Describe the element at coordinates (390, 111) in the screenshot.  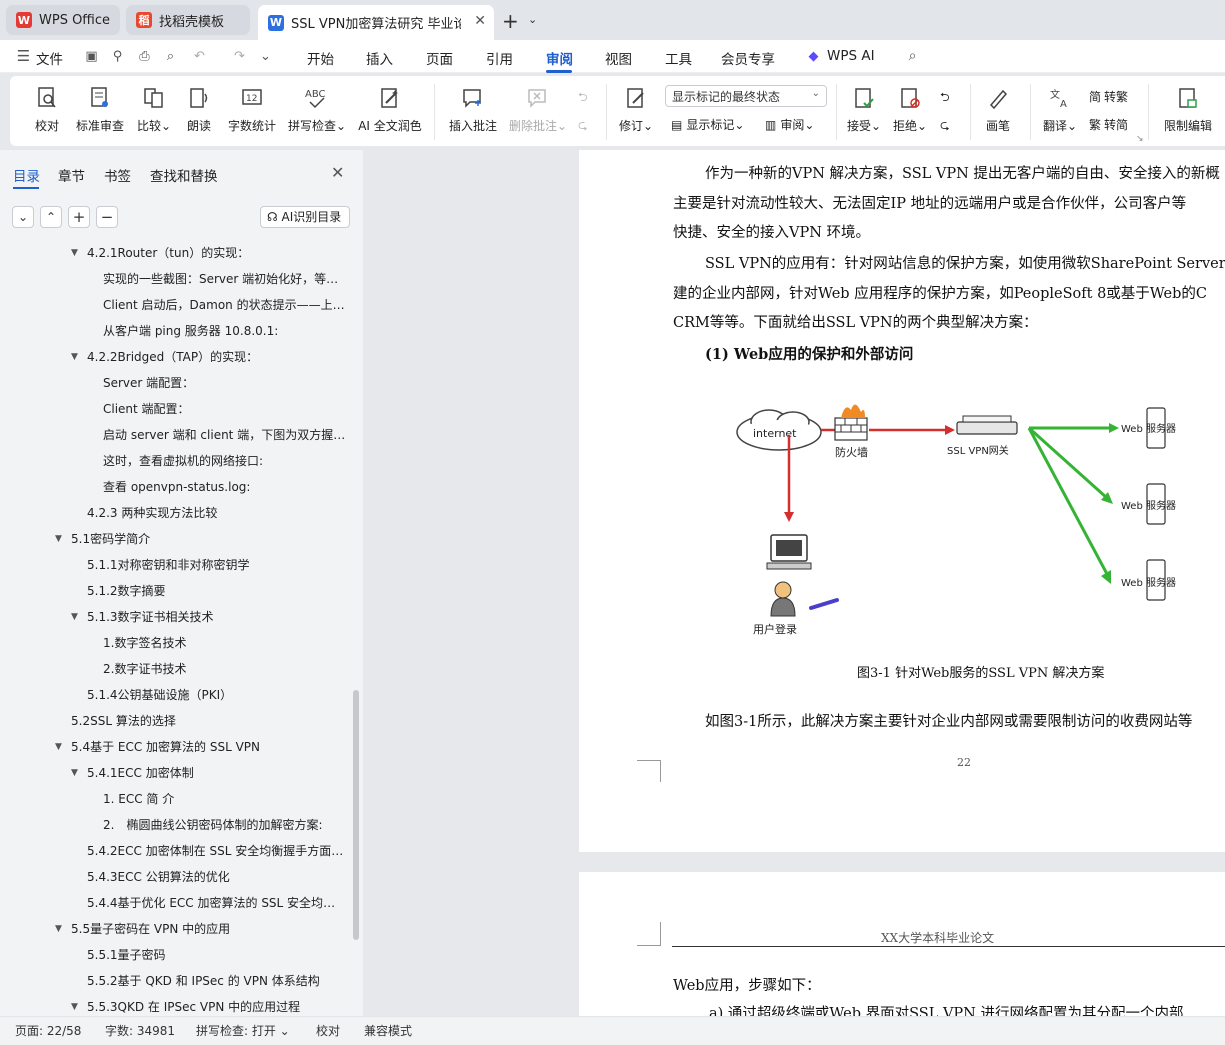
I see `ai-polish-button: AI 全文润色` at that location.